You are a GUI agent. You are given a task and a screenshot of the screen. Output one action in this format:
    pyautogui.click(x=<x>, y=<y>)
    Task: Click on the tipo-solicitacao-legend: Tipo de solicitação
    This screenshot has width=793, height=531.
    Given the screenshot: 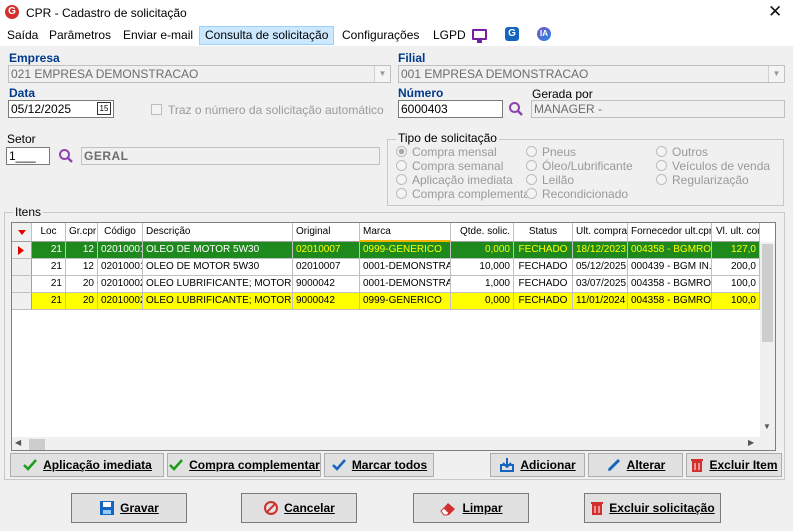 What is the action you would take?
    pyautogui.click(x=447, y=138)
    